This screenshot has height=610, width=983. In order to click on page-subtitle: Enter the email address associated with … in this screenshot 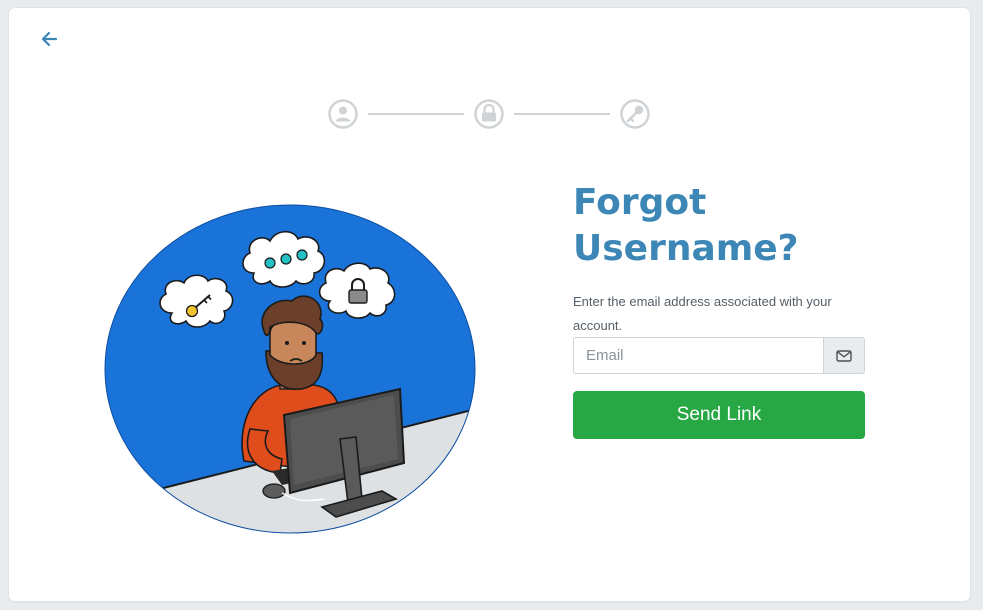, I will do `click(702, 313)`.